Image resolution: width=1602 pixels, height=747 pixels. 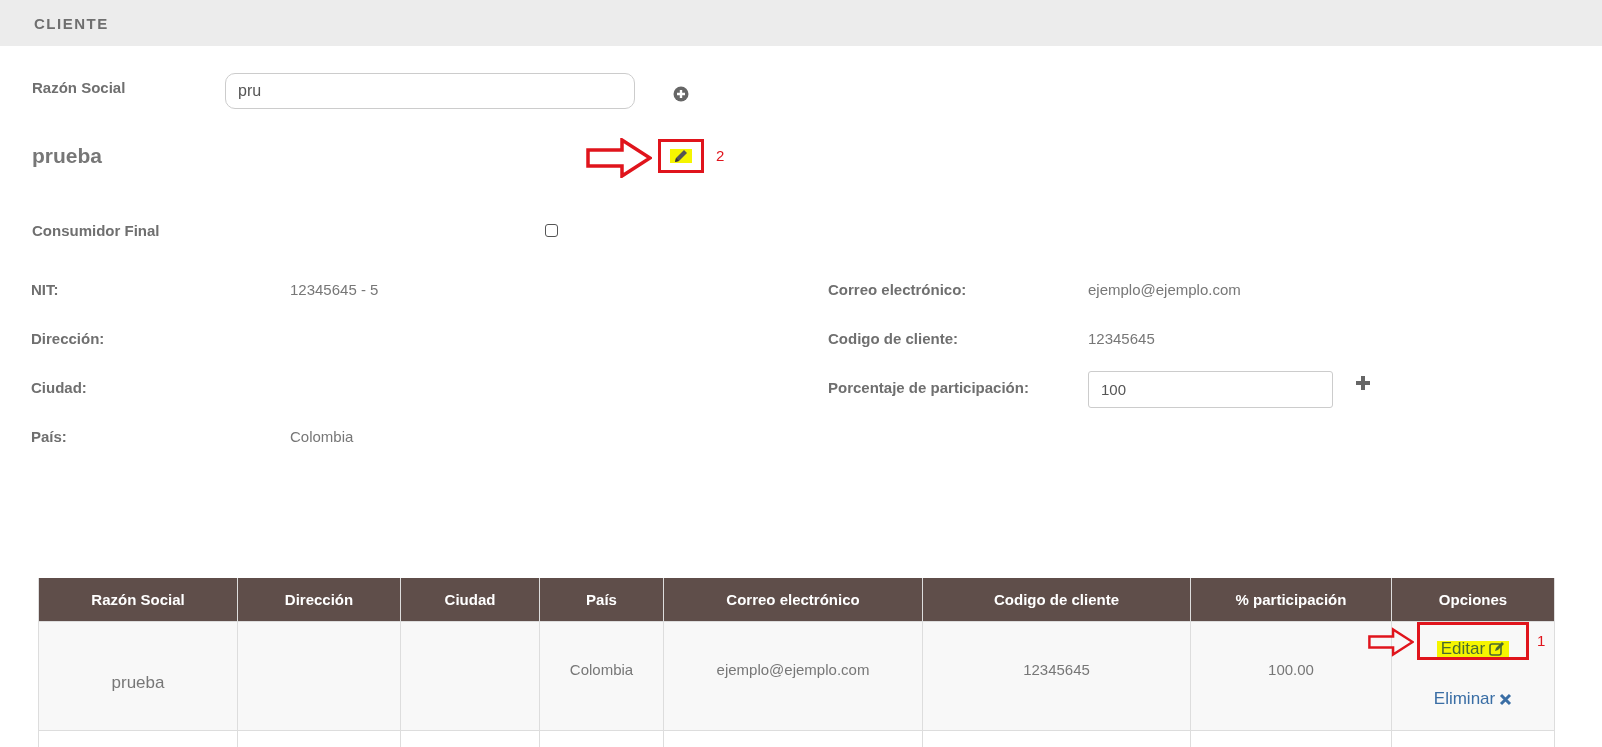 What do you see at coordinates (470, 600) in the screenshot?
I see `column-header: Ciudad` at bounding box center [470, 600].